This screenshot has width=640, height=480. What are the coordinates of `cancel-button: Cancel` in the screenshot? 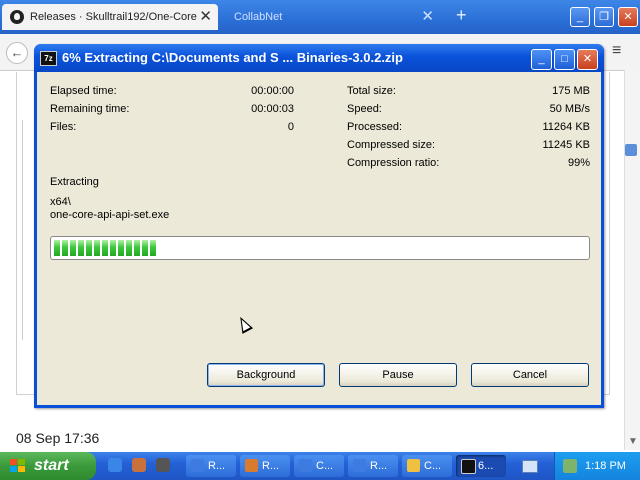 It's located at (530, 375).